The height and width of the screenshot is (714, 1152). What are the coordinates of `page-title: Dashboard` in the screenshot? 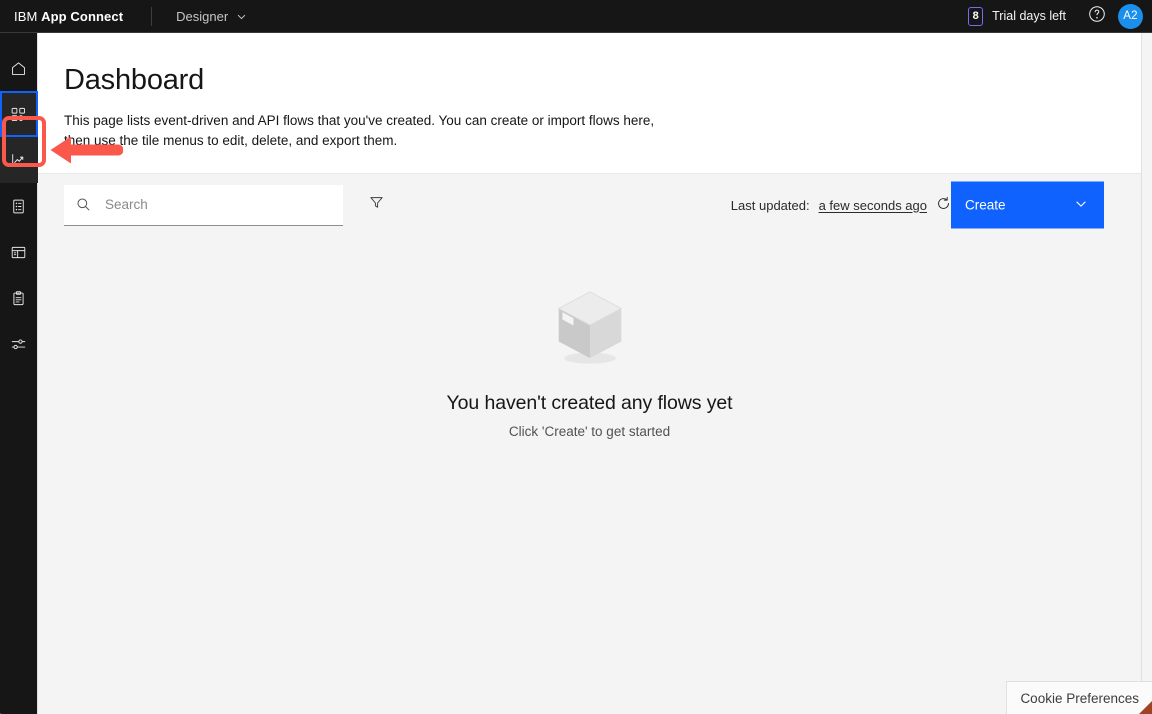 It's located at (134, 80).